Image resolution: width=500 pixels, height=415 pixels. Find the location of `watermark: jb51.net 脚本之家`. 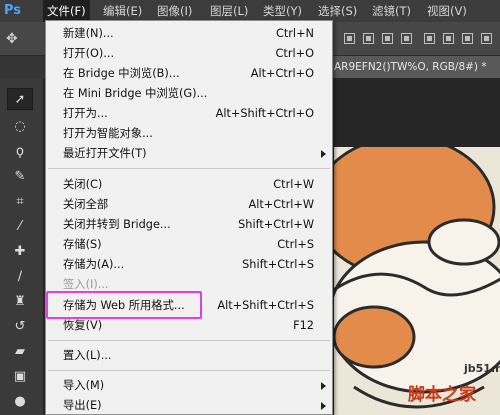

watermark: jb51.net 脚本之家 is located at coordinates (454, 388).